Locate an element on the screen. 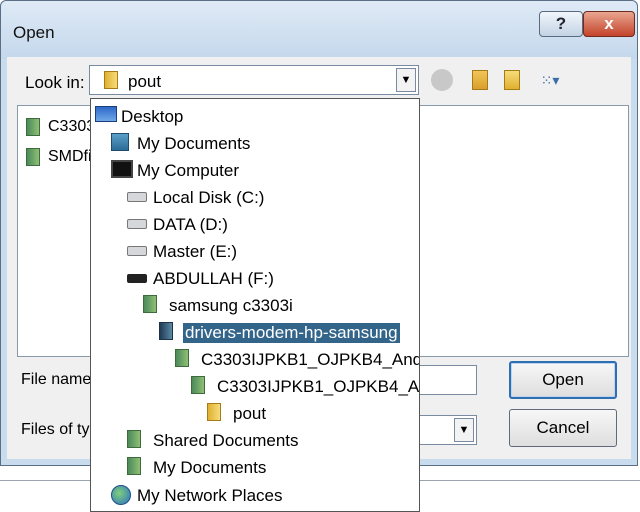  network-icon is located at coordinates (121, 495).